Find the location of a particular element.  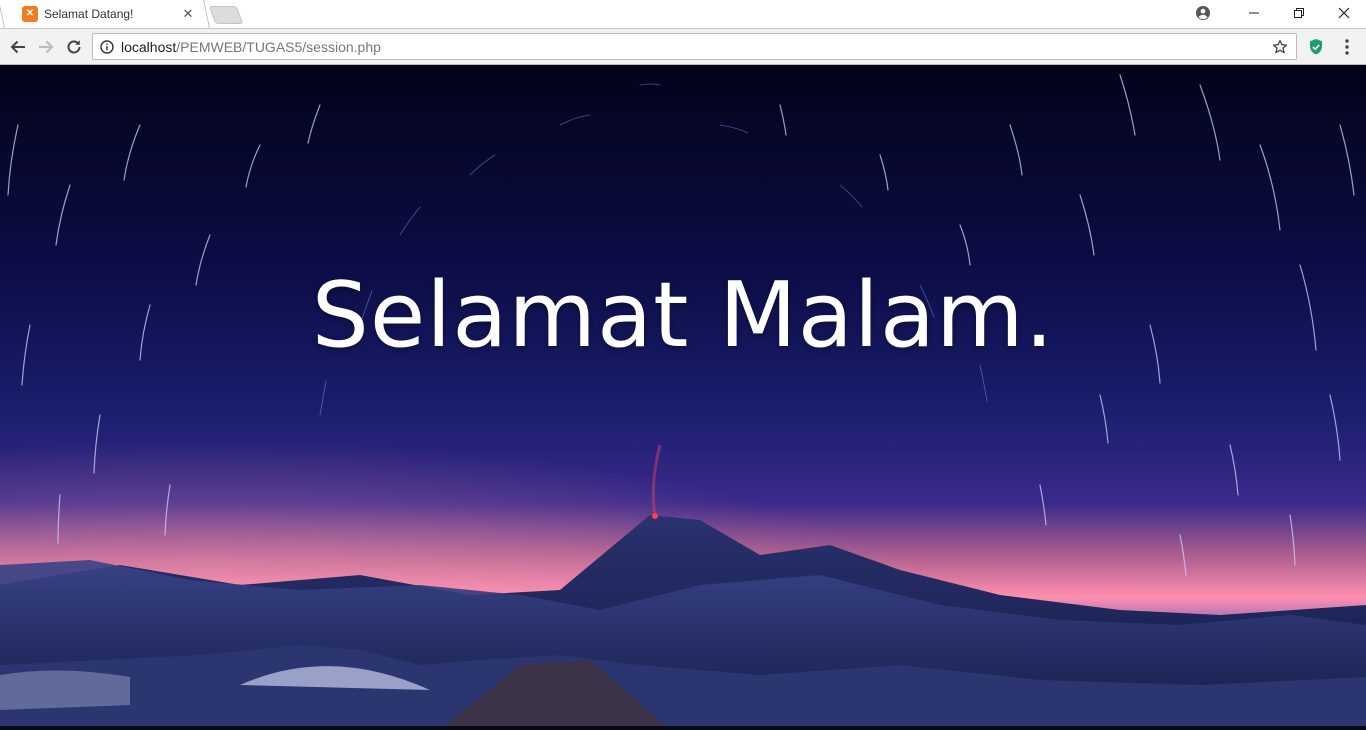

address-bar: localhost/PEMWEB/TUGAS5/session.php is located at coordinates (694, 46).